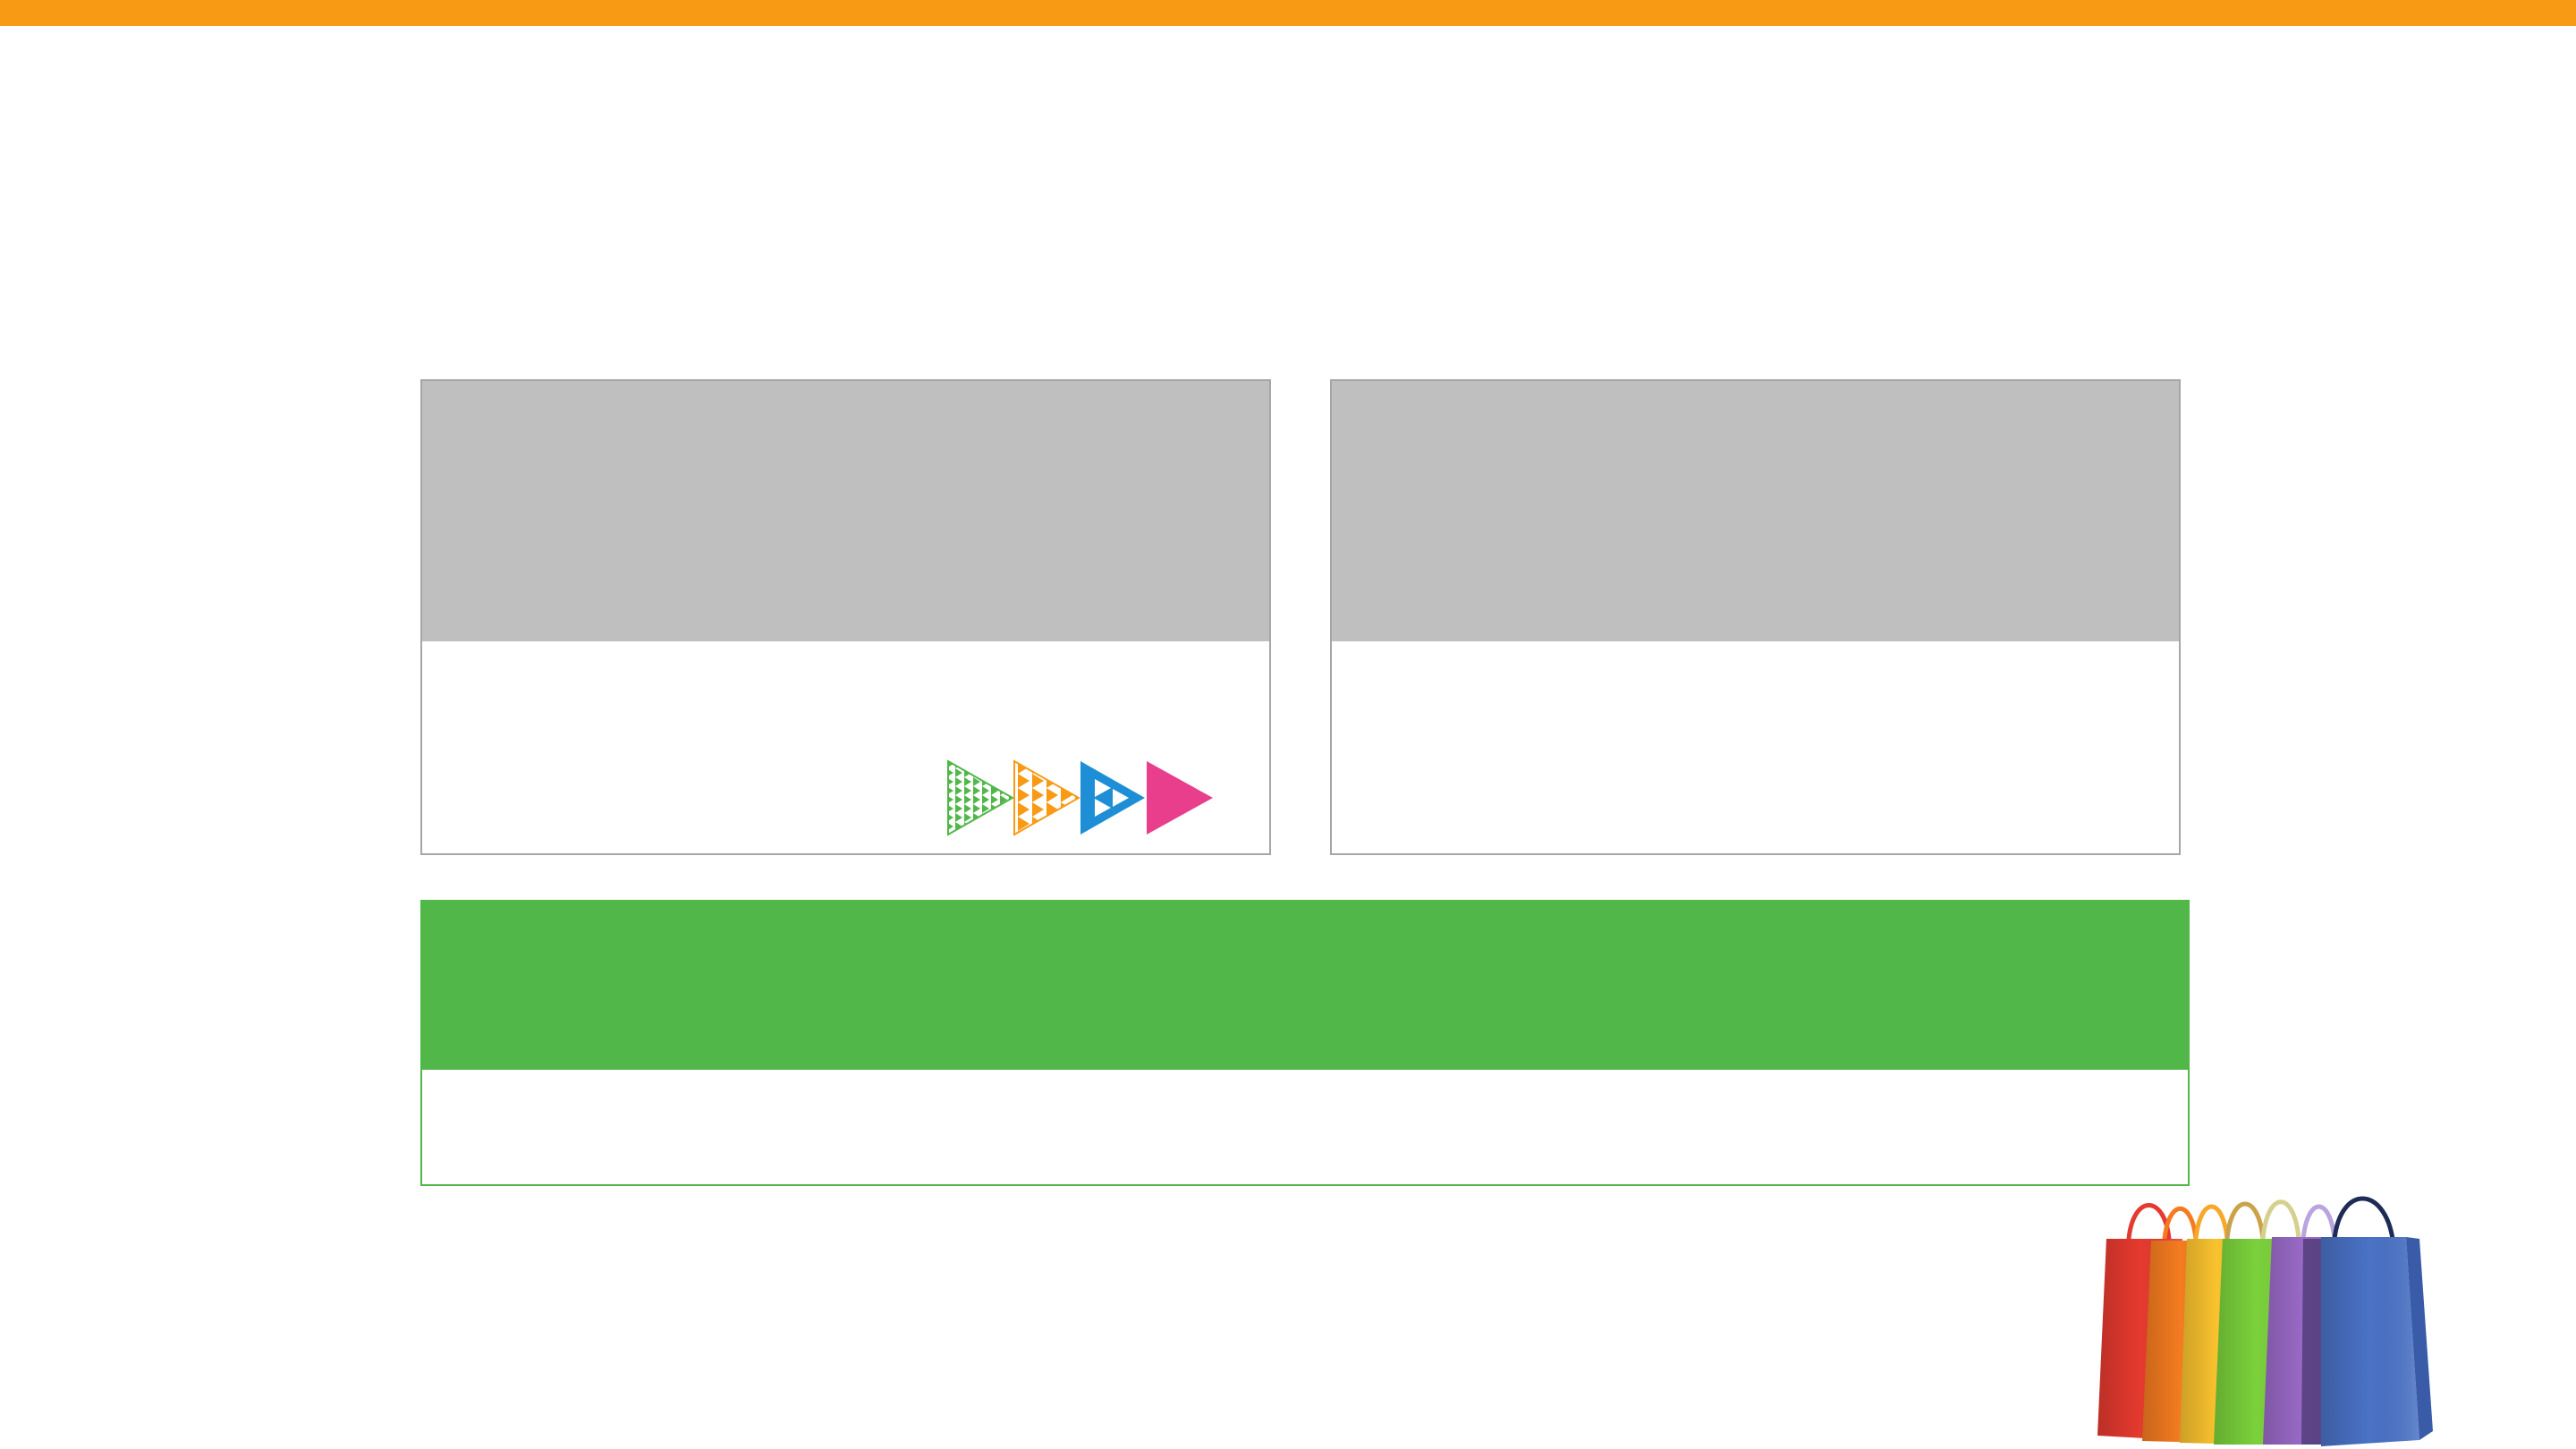 Image resolution: width=2576 pixels, height=1449 pixels. I want to click on arrow-logo-icon, so click(1080, 797).